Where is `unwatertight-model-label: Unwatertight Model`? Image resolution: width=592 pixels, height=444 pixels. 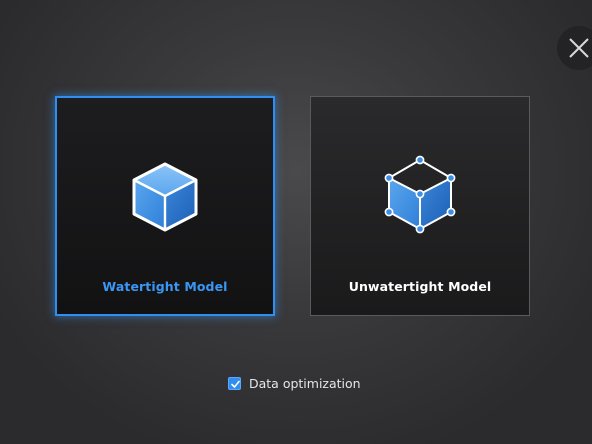
unwatertight-model-label: Unwatertight Model is located at coordinates (420, 286).